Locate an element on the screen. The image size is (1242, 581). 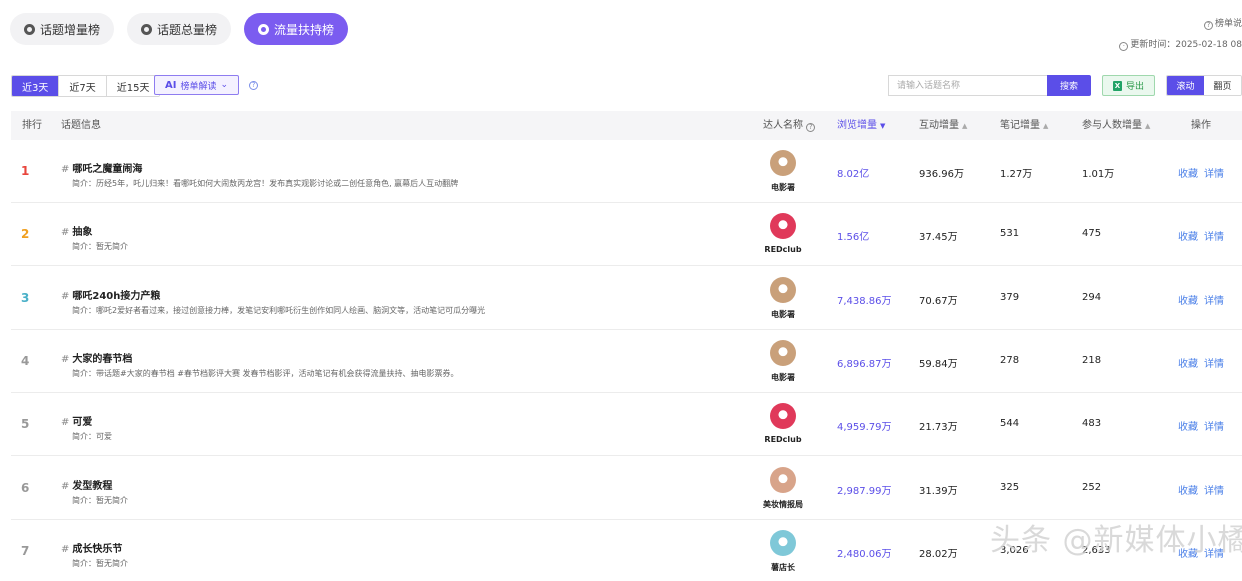
rank-number: 2 is located at coordinates (25, 234).